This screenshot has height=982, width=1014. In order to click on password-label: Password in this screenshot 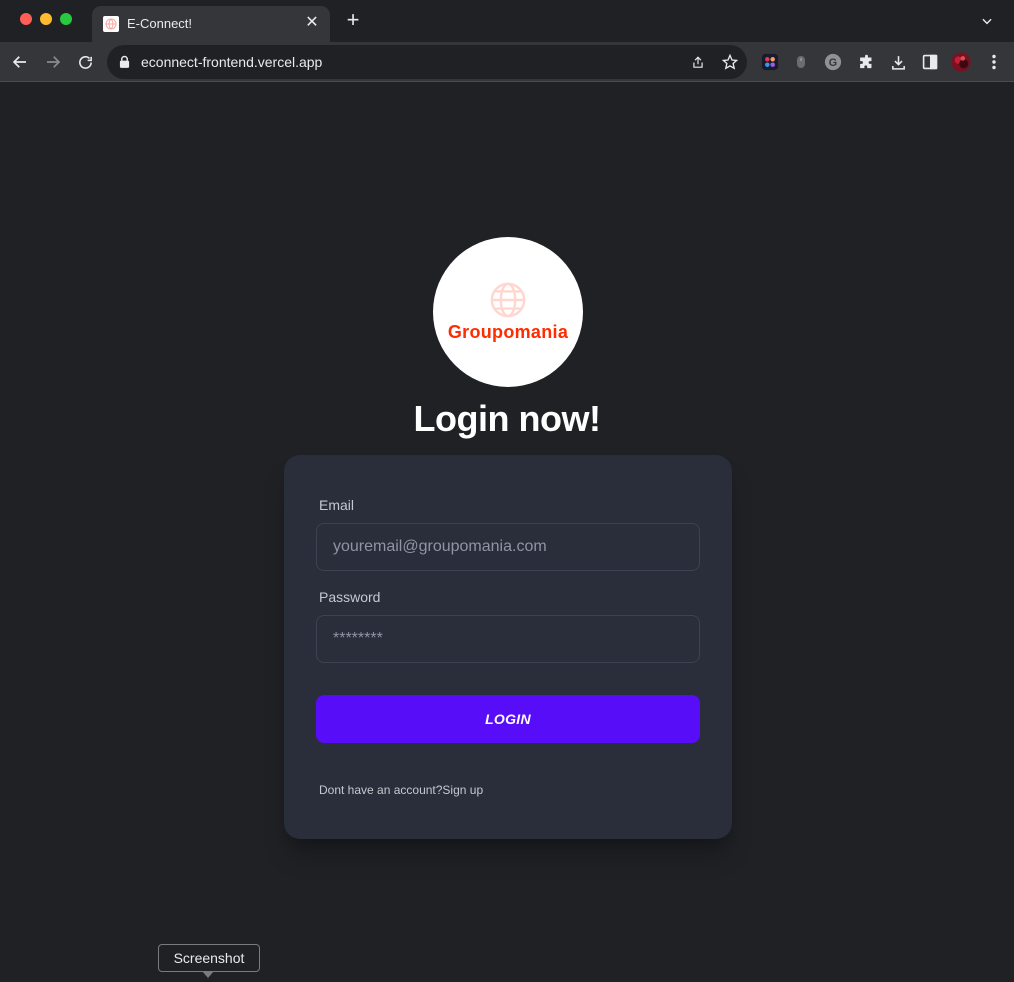, I will do `click(350, 597)`.